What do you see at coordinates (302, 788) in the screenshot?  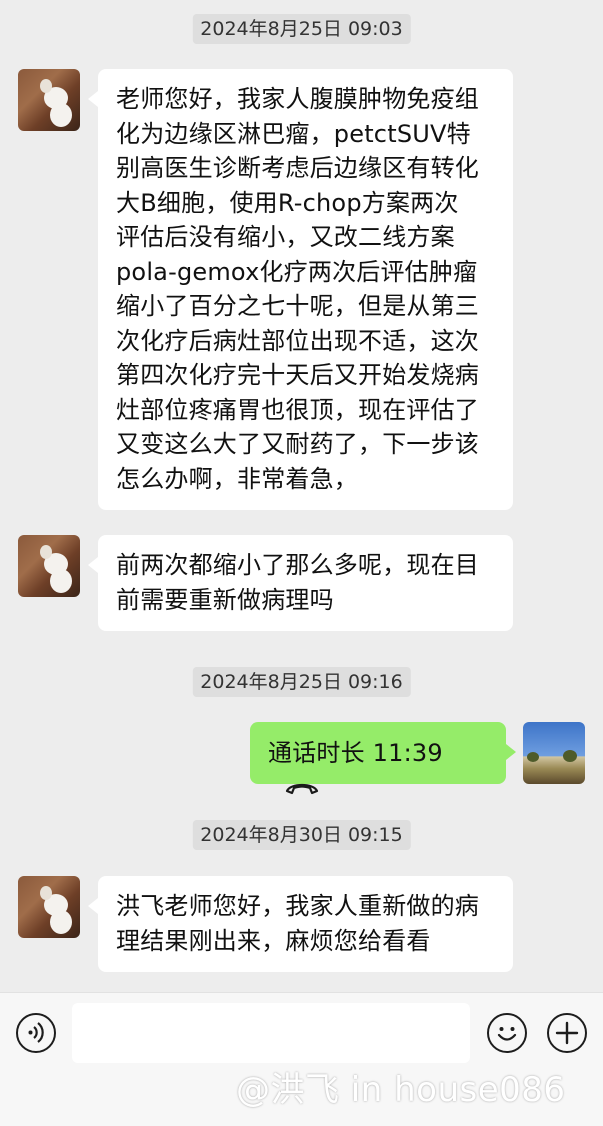 I see `phone-hangup-icon` at bounding box center [302, 788].